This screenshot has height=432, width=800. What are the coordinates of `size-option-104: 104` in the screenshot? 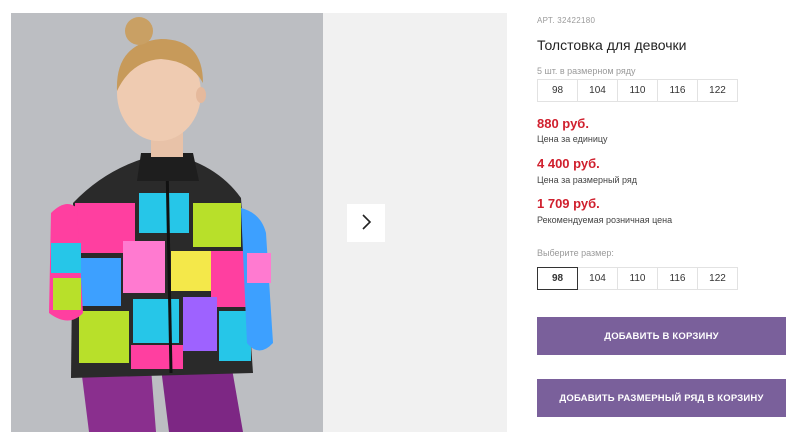 It's located at (597, 278).